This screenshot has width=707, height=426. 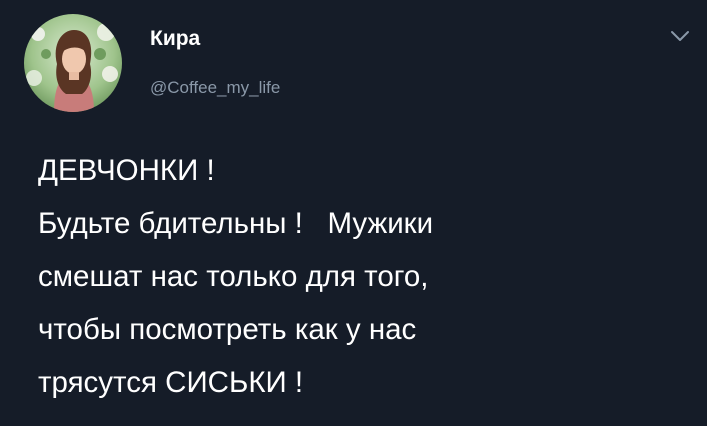 I want to click on avatar, so click(x=73, y=63).